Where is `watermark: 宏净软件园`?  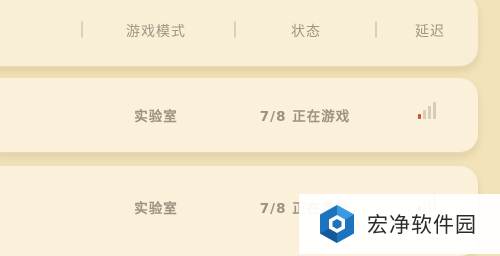
watermark: 宏净软件园 is located at coordinates (399, 224).